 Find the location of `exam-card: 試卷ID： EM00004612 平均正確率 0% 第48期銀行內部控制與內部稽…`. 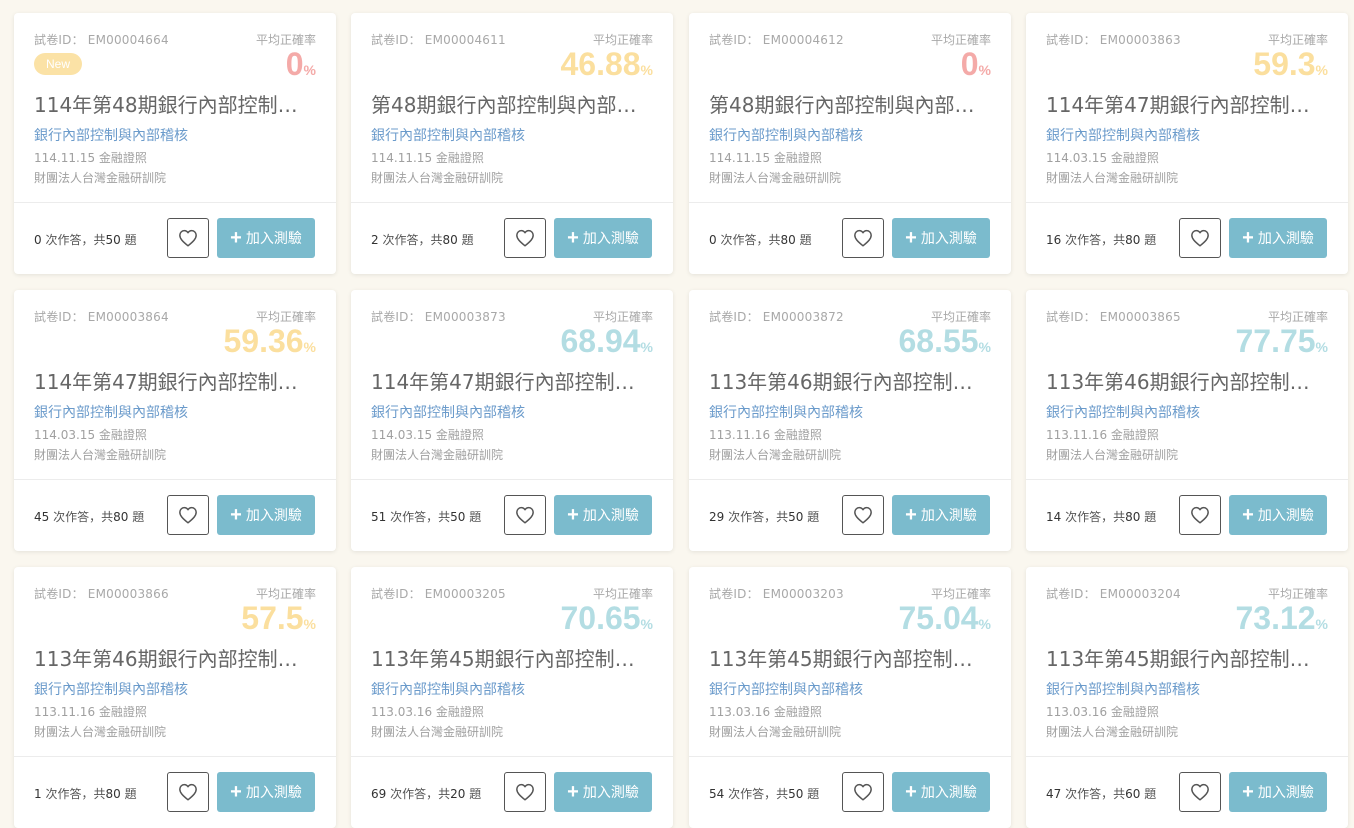

exam-card: 試卷ID： EM00004612 平均正確率 0% 第48期銀行內部控制與內部稽… is located at coordinates (850, 143).